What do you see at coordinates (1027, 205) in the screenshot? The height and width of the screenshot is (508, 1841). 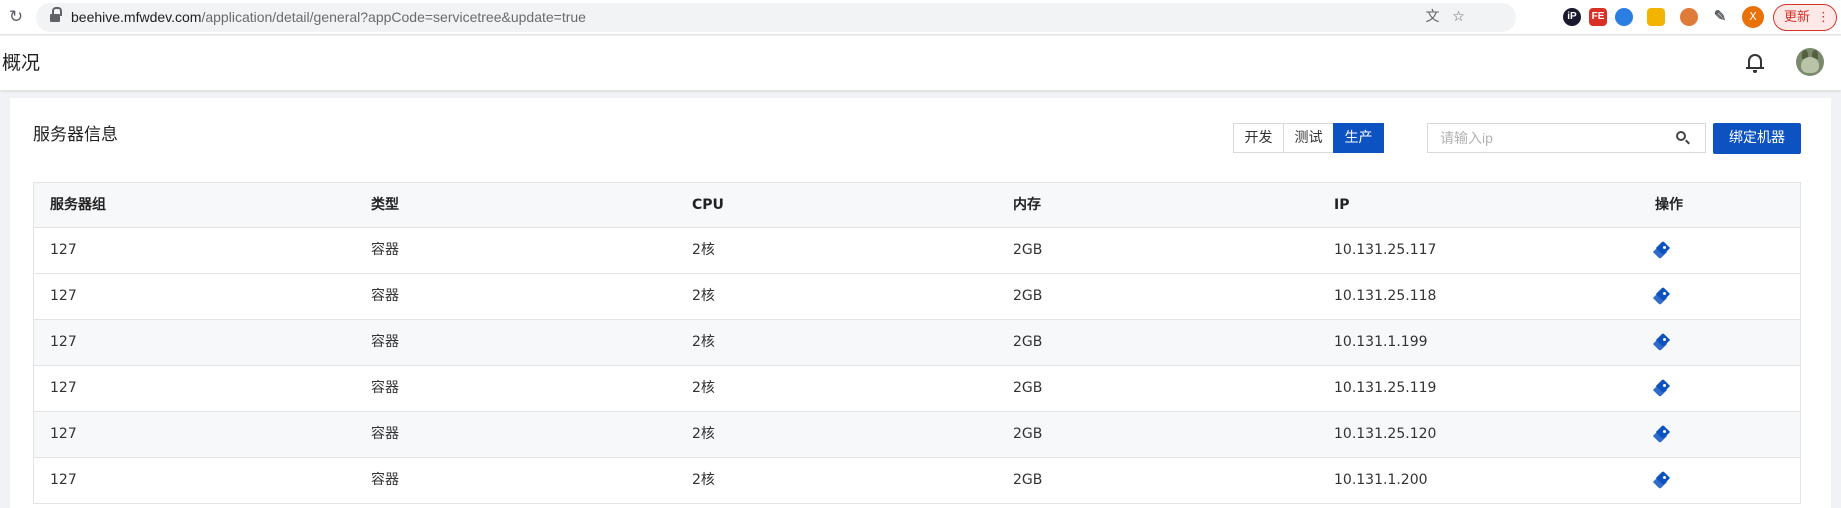 I see `column-header-memory: 内存` at bounding box center [1027, 205].